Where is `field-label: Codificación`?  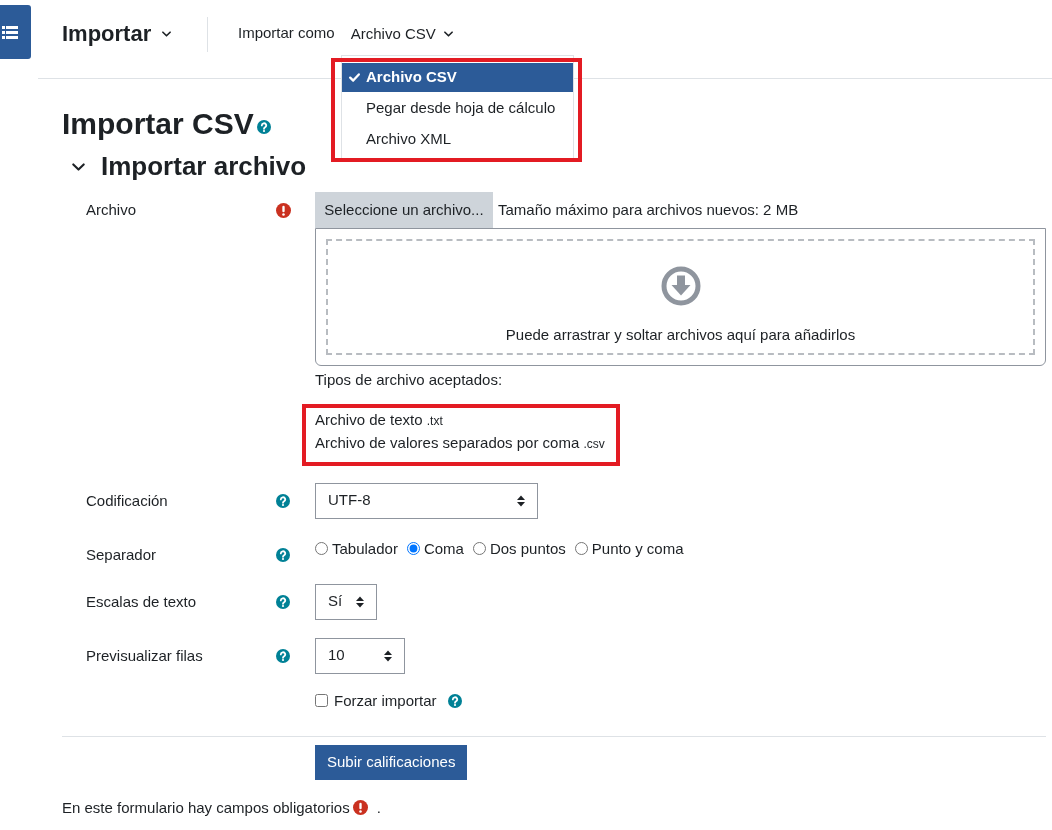
field-label: Codificación is located at coordinates (127, 500).